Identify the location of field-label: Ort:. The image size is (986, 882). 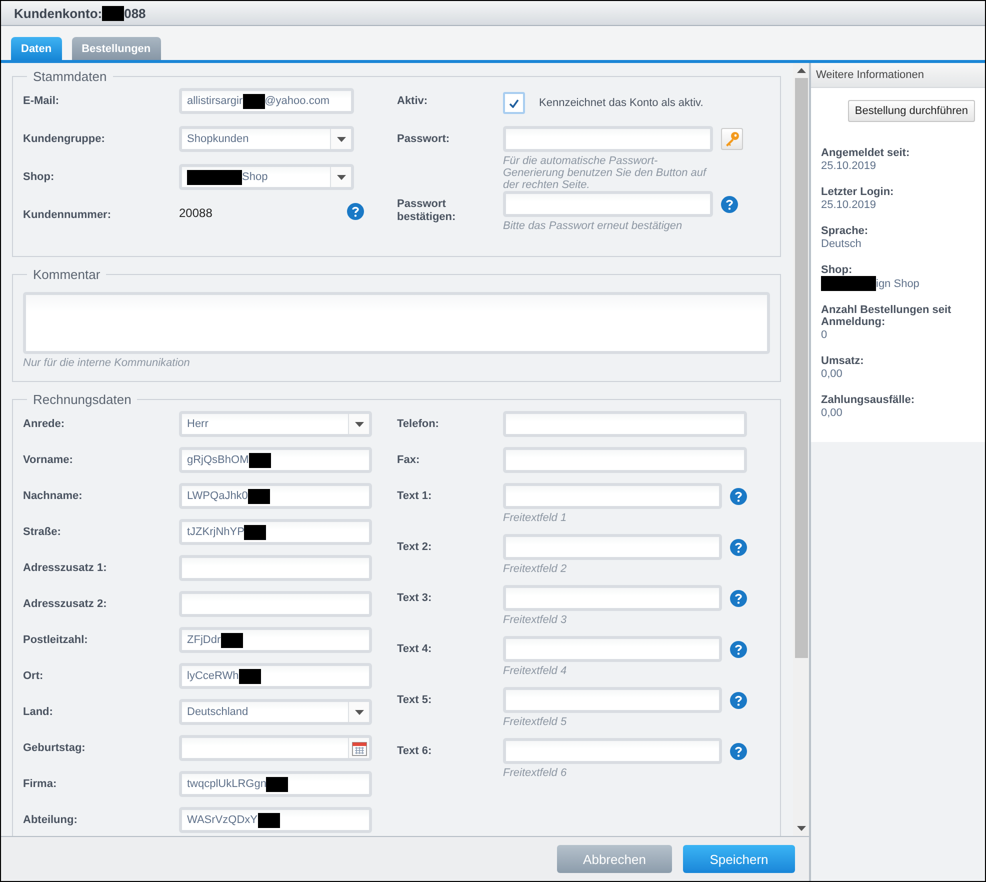
(33, 676).